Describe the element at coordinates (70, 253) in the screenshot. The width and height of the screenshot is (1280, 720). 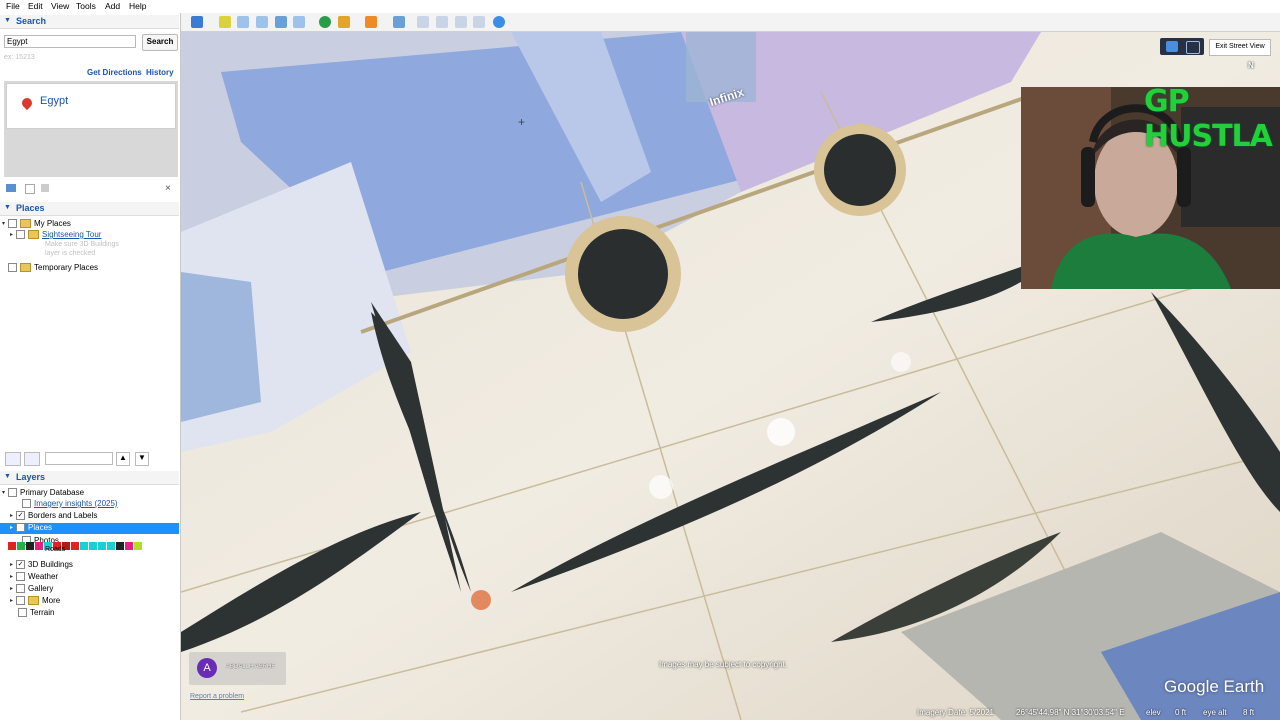
I see `tree-item-note: layer is checked` at that location.